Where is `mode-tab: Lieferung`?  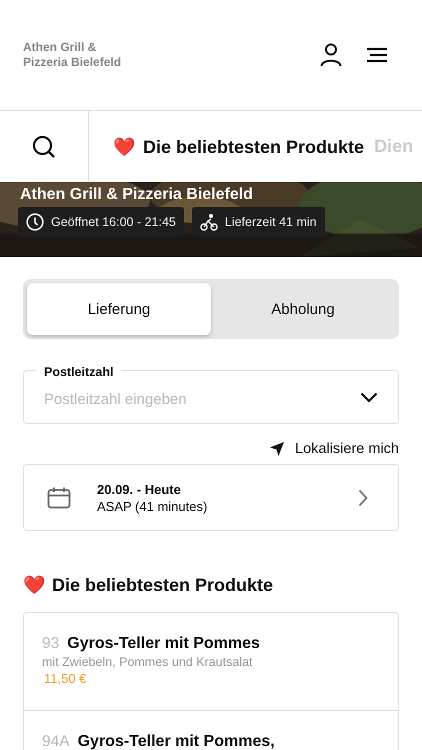
mode-tab: Lieferung is located at coordinates (119, 309).